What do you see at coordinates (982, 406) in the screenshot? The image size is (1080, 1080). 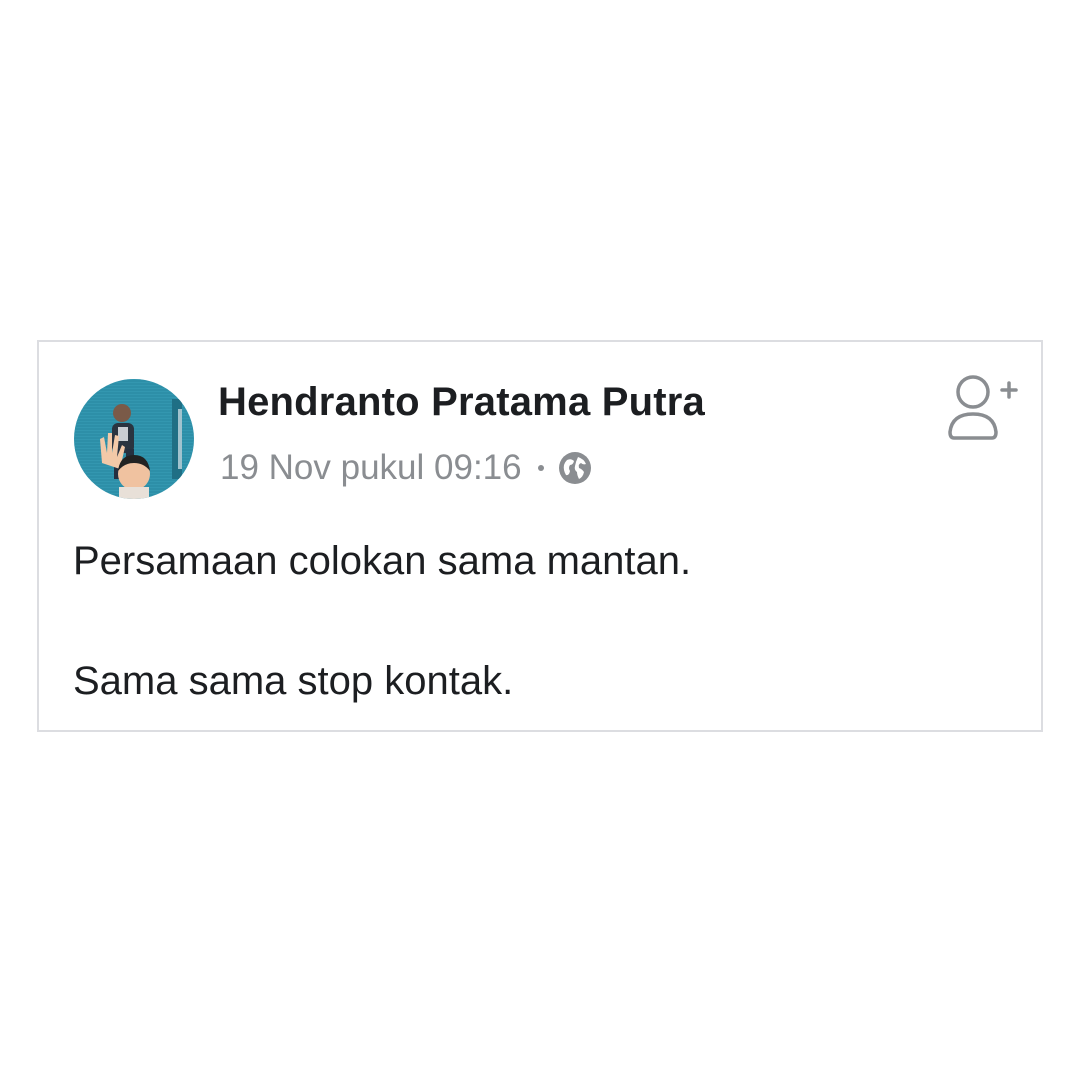 I see `add-friend-icon` at bounding box center [982, 406].